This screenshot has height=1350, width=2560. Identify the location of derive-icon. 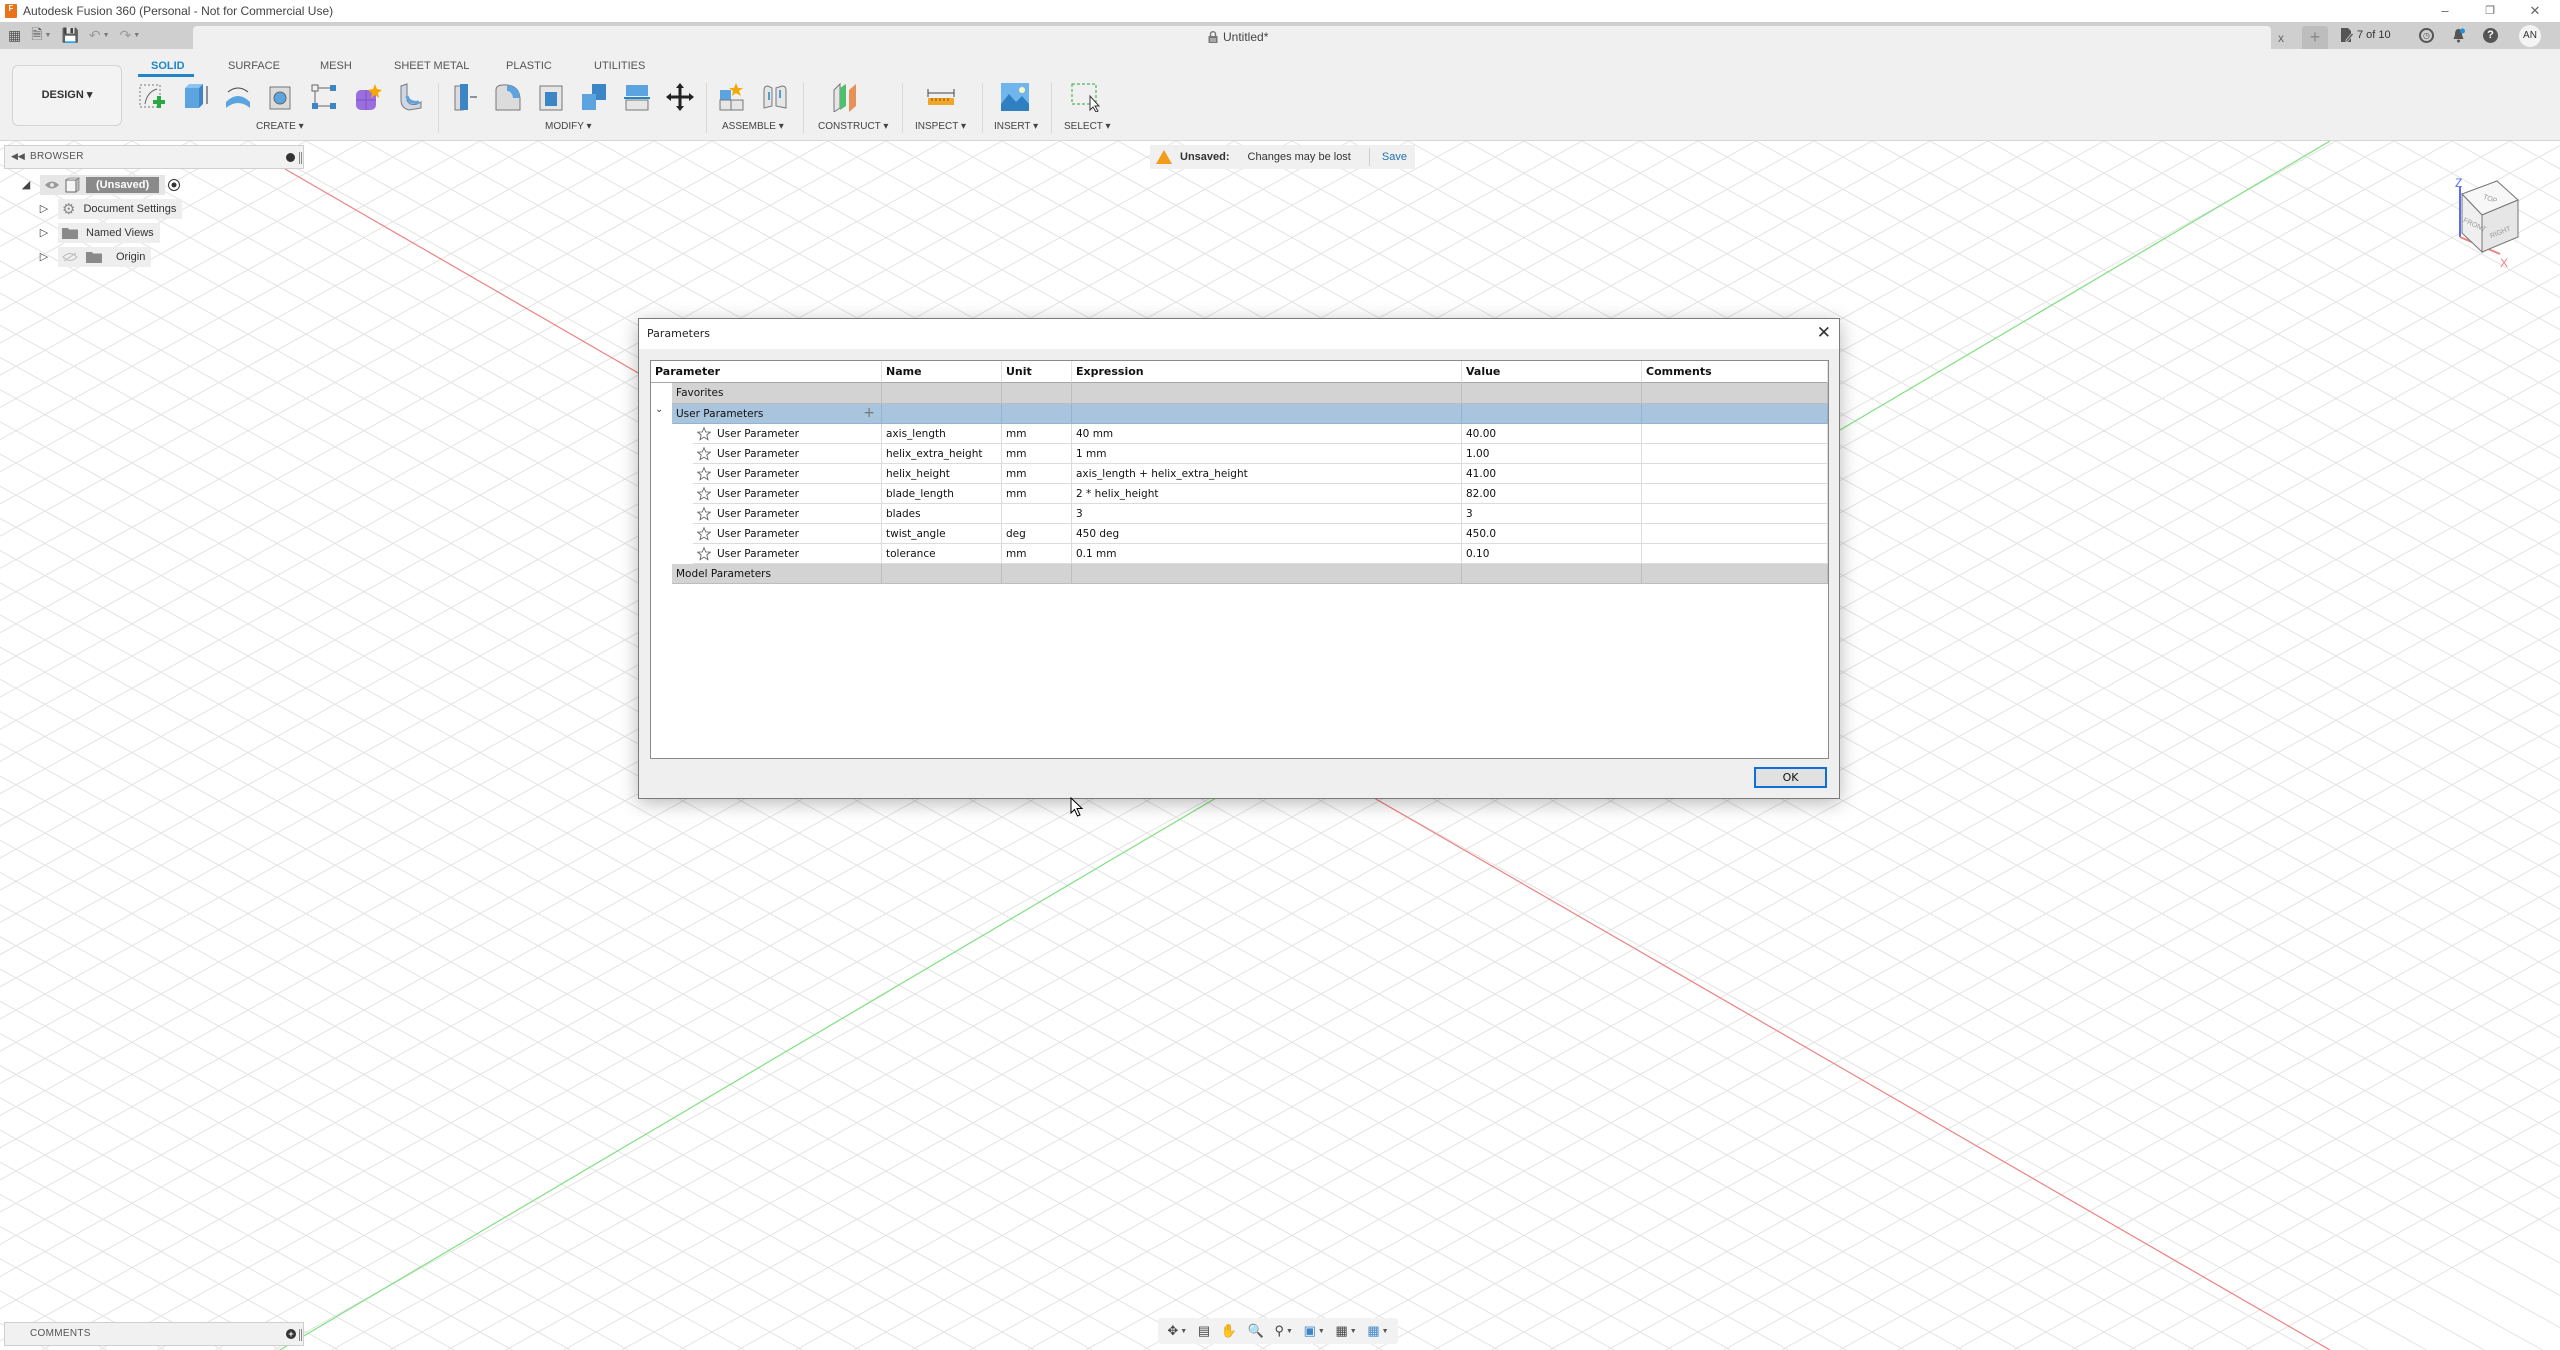
(410, 97).